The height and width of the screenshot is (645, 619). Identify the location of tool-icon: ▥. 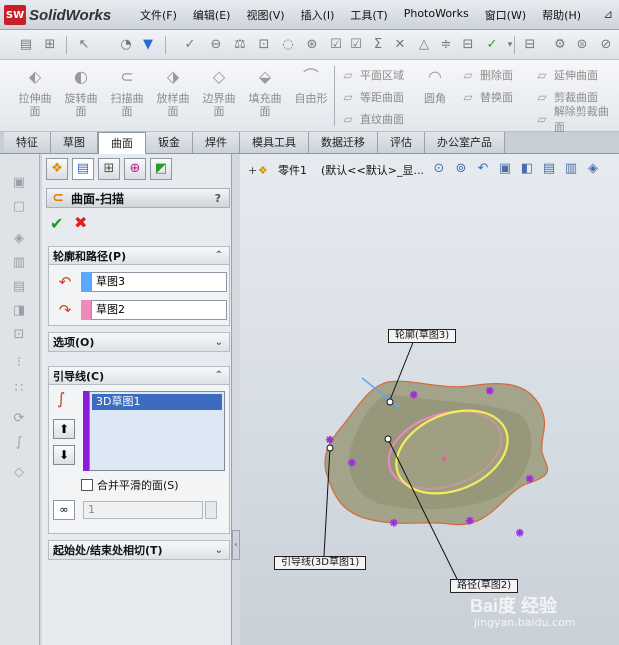
(19, 263).